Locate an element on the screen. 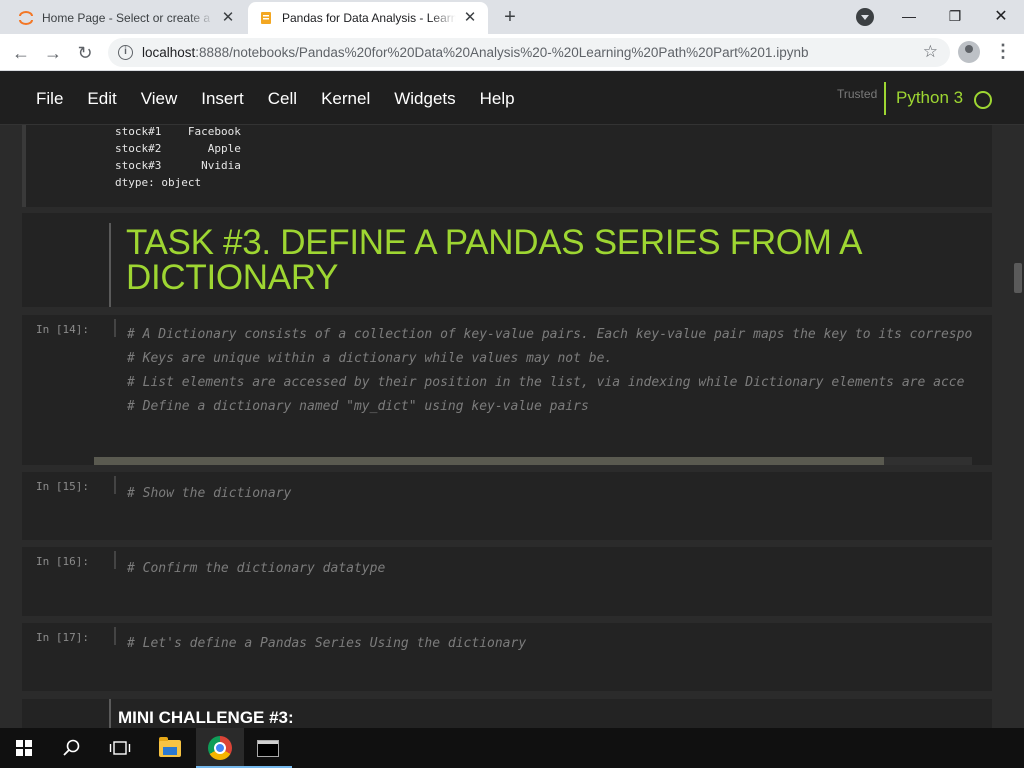 This screenshot has height=768, width=1024. output-line: stock#1 Facebook is located at coordinates (178, 131).